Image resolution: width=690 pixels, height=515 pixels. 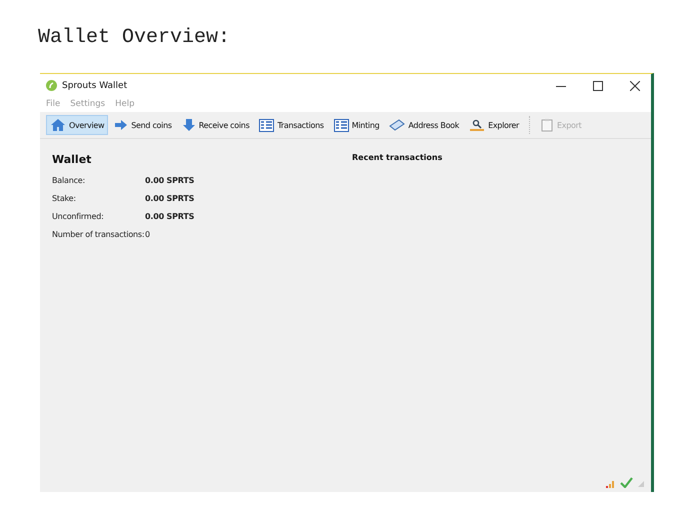 What do you see at coordinates (189, 125) in the screenshot?
I see `arrow-down-icon` at bounding box center [189, 125].